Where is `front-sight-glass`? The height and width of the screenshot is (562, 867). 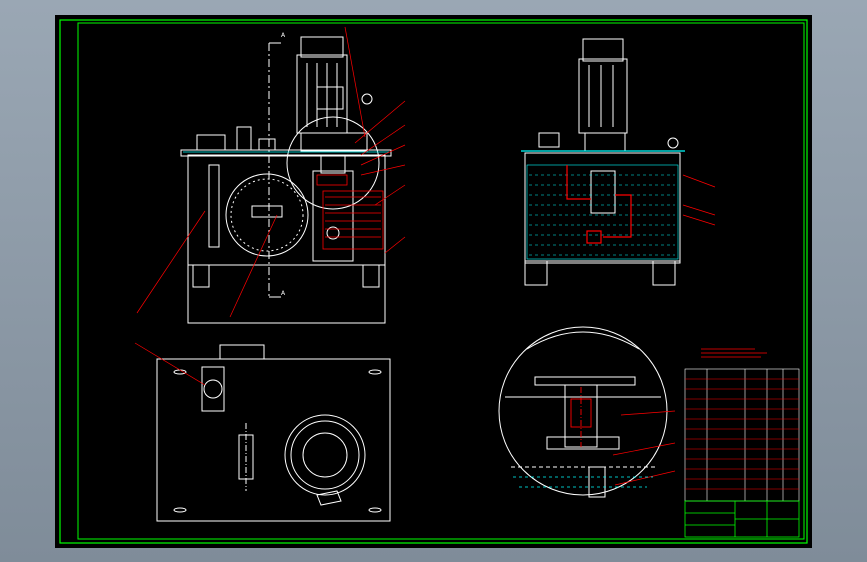 front-sight-glass is located at coordinates (214, 206).